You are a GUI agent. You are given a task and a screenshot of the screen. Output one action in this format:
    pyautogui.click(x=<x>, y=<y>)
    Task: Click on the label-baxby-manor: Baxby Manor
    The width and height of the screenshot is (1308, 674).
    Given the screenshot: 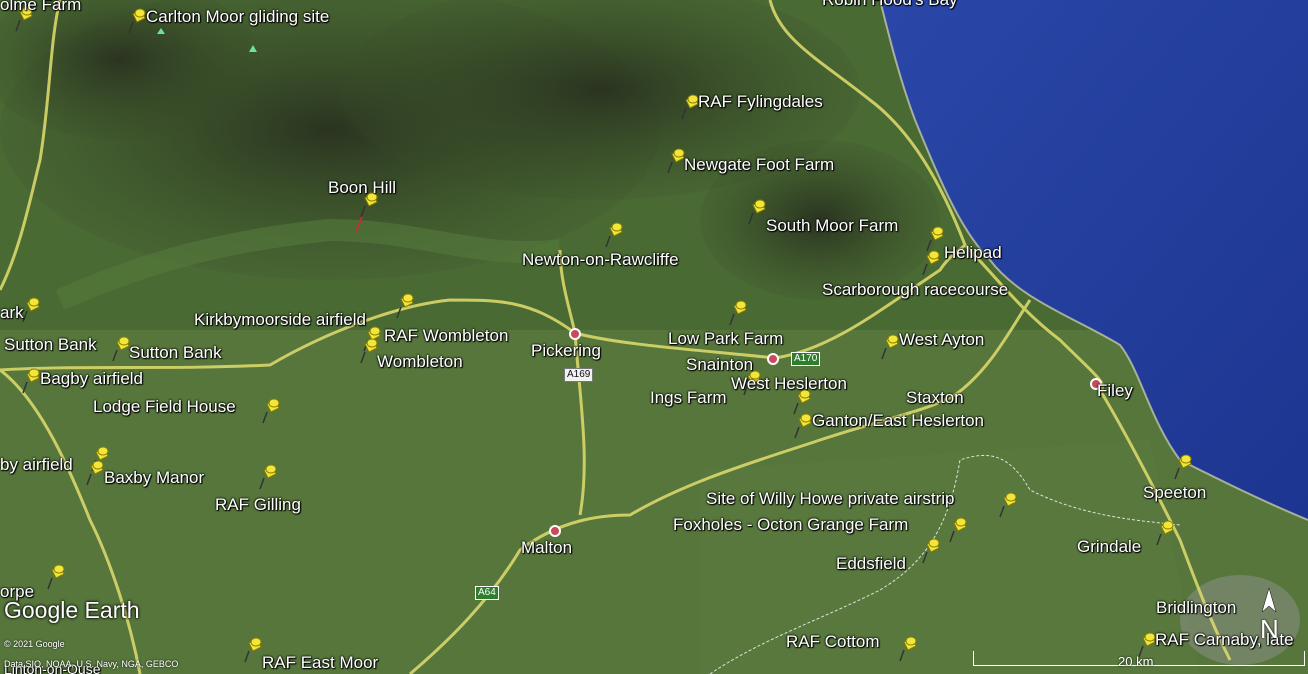 What is the action you would take?
    pyautogui.click(x=154, y=478)
    